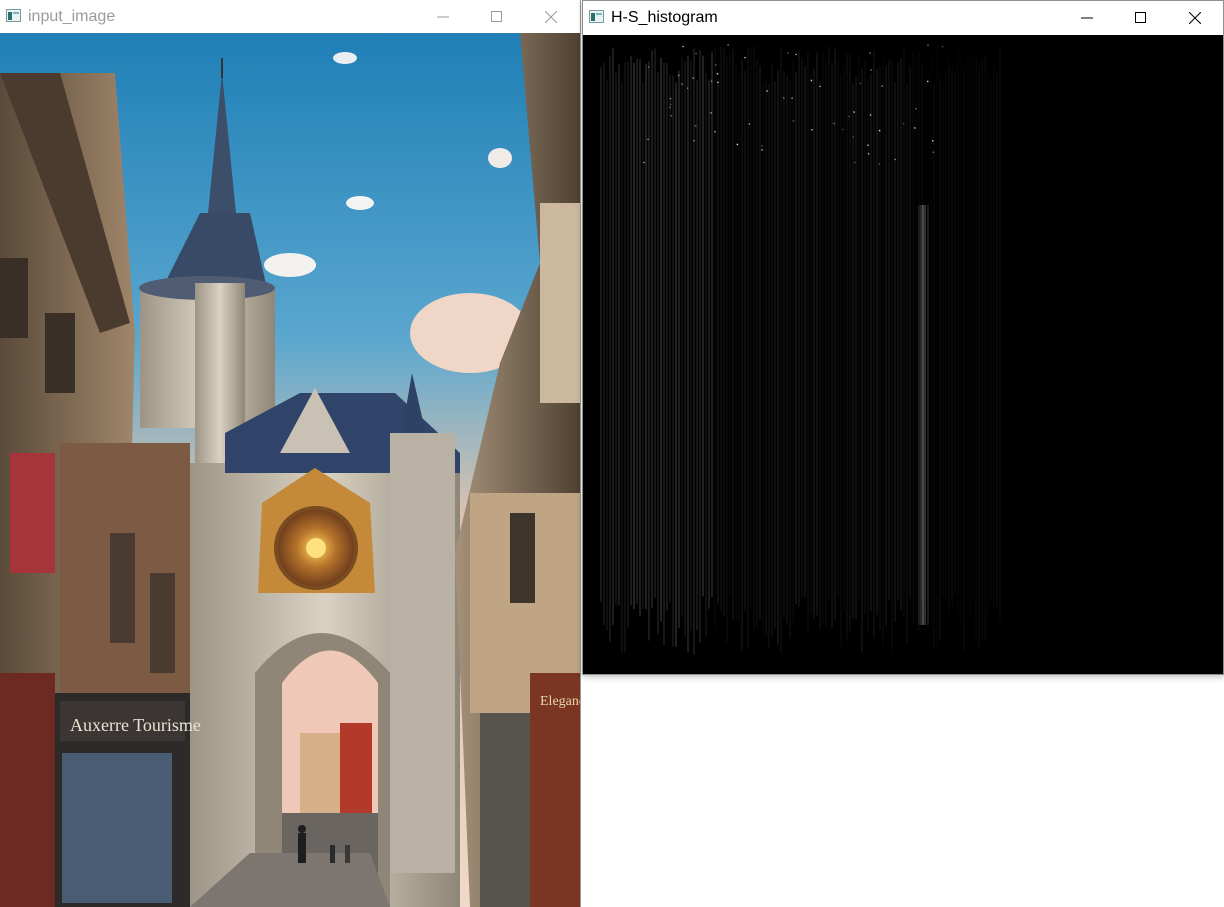 This screenshot has width=1224, height=907. What do you see at coordinates (664, 17) in the screenshot?
I see `window-title: H-S_histogram` at bounding box center [664, 17].